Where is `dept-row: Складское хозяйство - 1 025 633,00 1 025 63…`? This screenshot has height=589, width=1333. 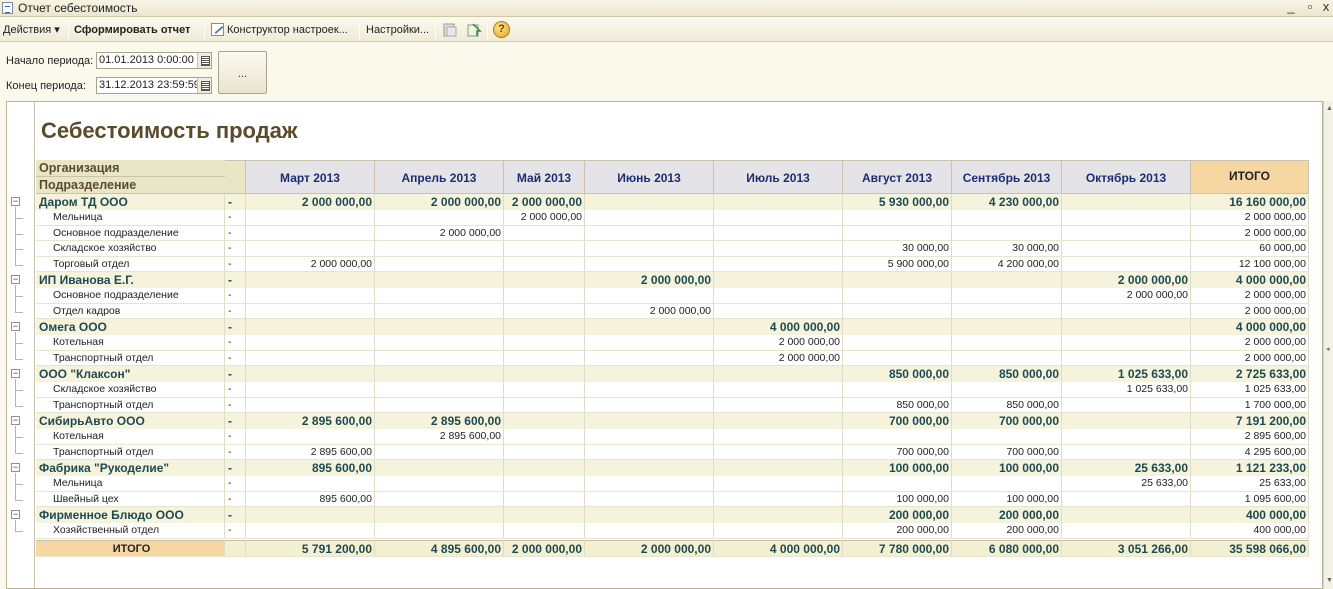
dept-row: Складское хозяйство - 1 025 633,00 1 025 63… is located at coordinates (672, 390).